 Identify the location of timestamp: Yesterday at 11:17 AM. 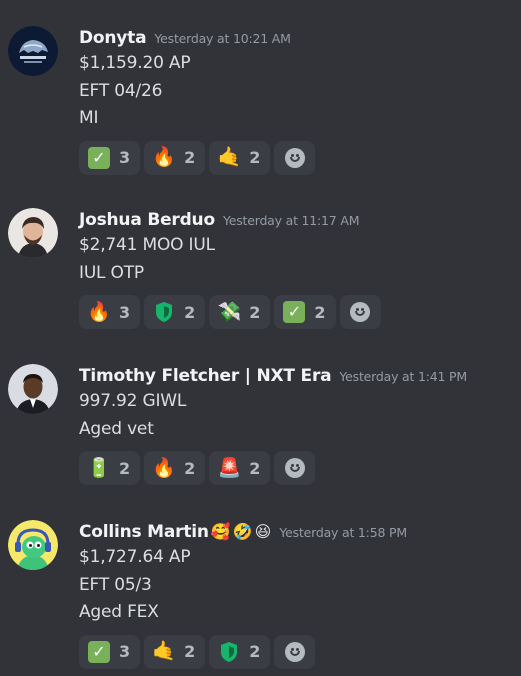
(291, 220).